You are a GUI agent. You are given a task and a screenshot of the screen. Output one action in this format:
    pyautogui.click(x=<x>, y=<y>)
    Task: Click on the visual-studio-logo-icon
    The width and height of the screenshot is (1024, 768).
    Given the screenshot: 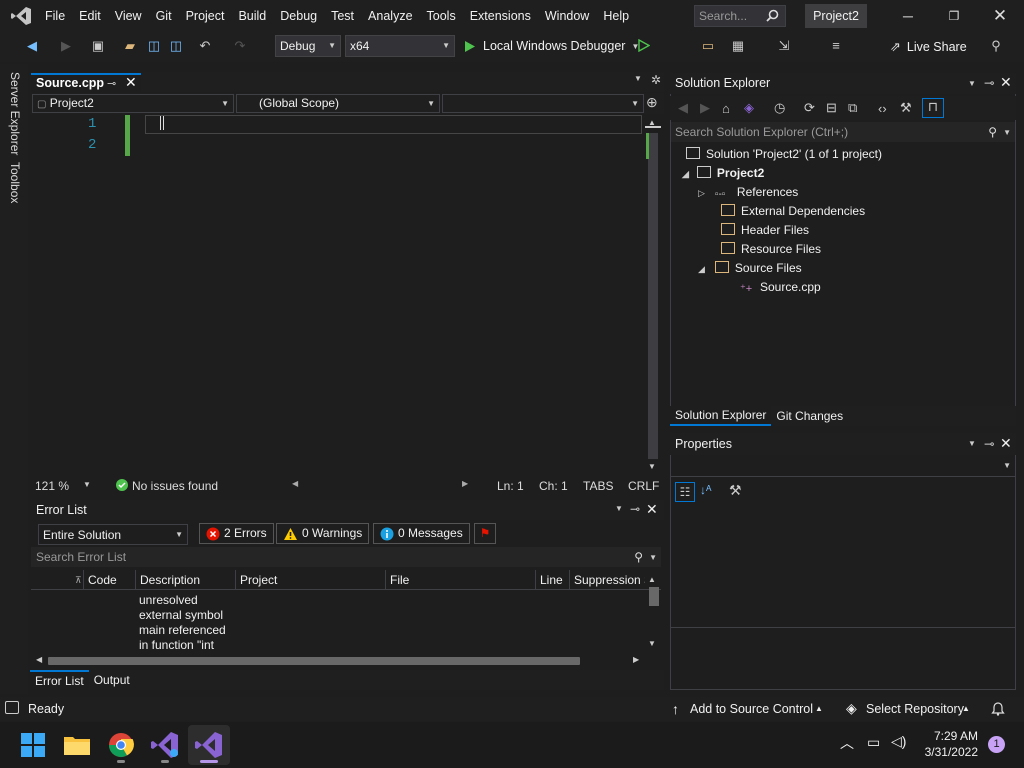 What is the action you would take?
    pyautogui.click(x=21, y=16)
    